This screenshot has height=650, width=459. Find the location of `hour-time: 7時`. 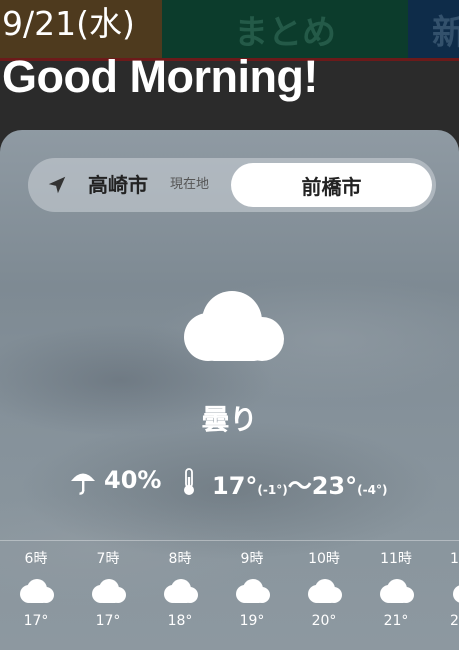

hour-time: 7時 is located at coordinates (108, 559).